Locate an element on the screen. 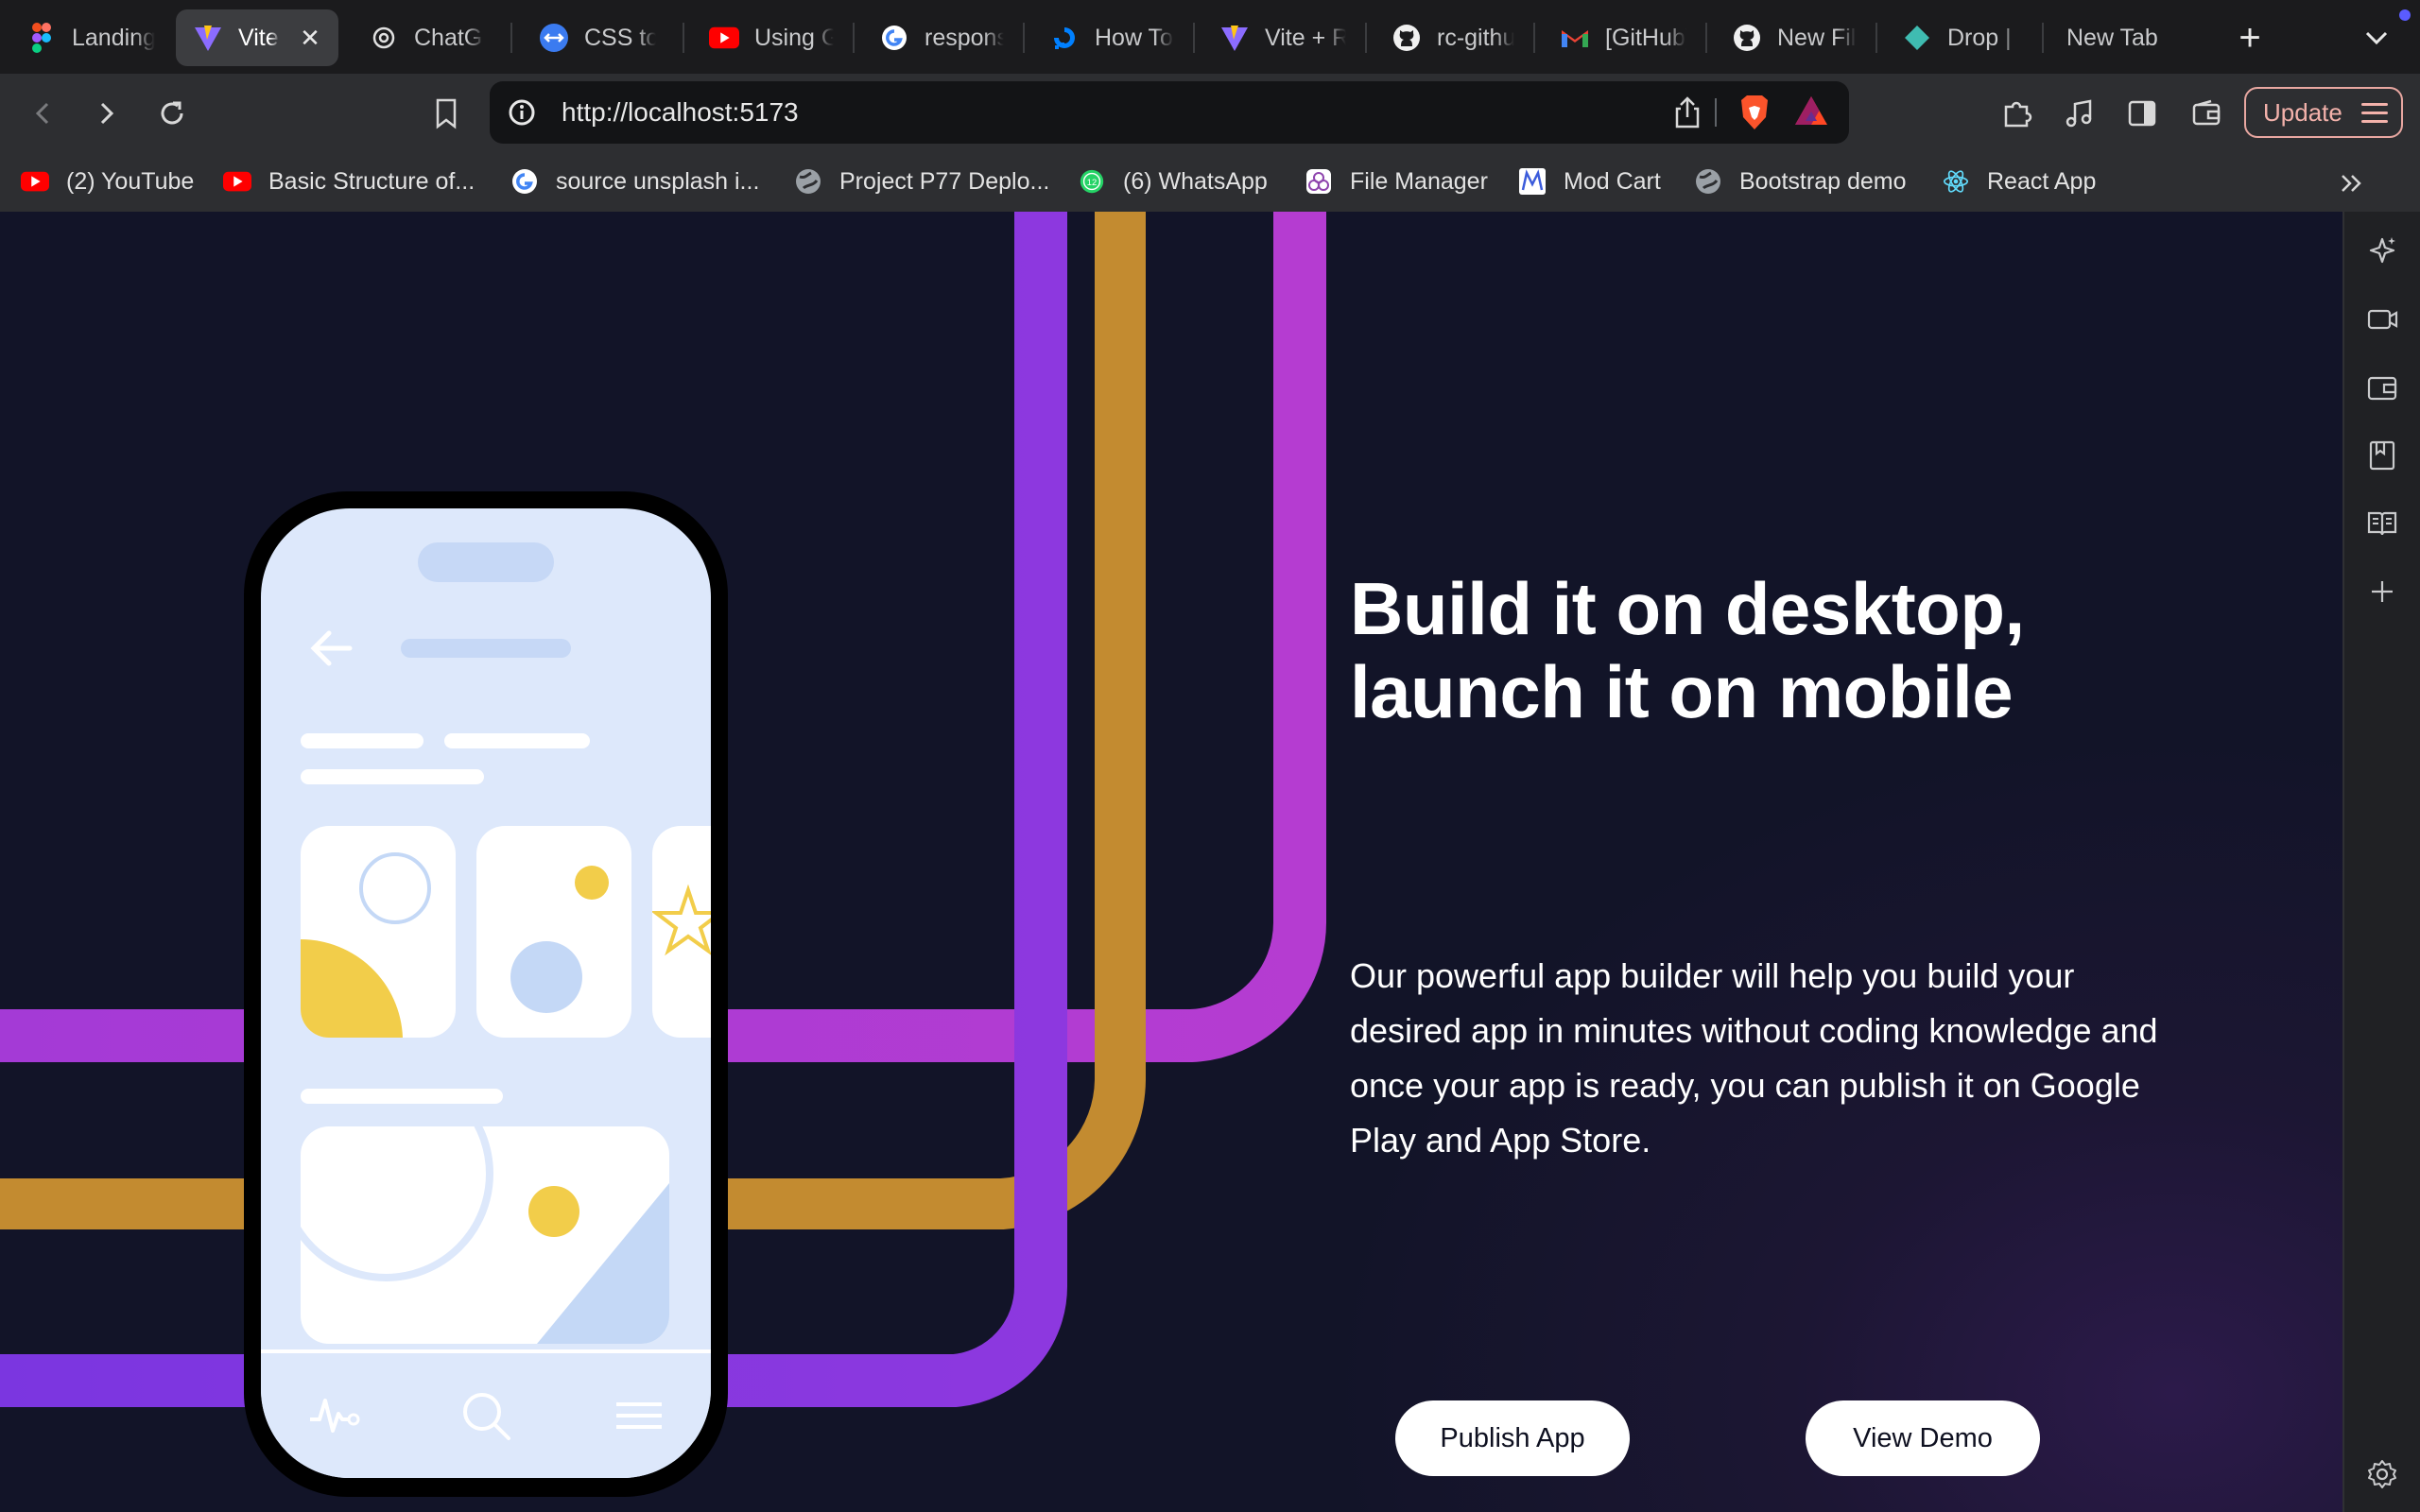  hero-headline: Build it on desktop, launch it on mobile is located at coordinates (1775, 650).